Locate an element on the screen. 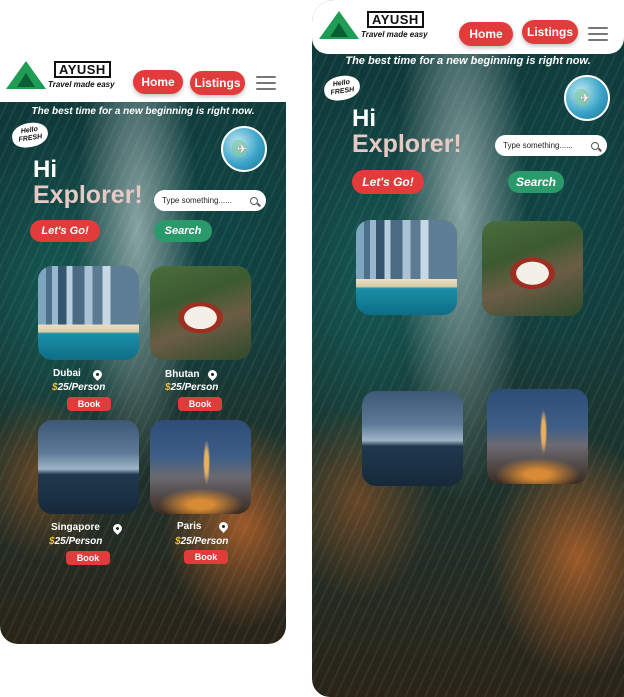 The image size is (624, 697). destination-name: Singapore is located at coordinates (75, 527).